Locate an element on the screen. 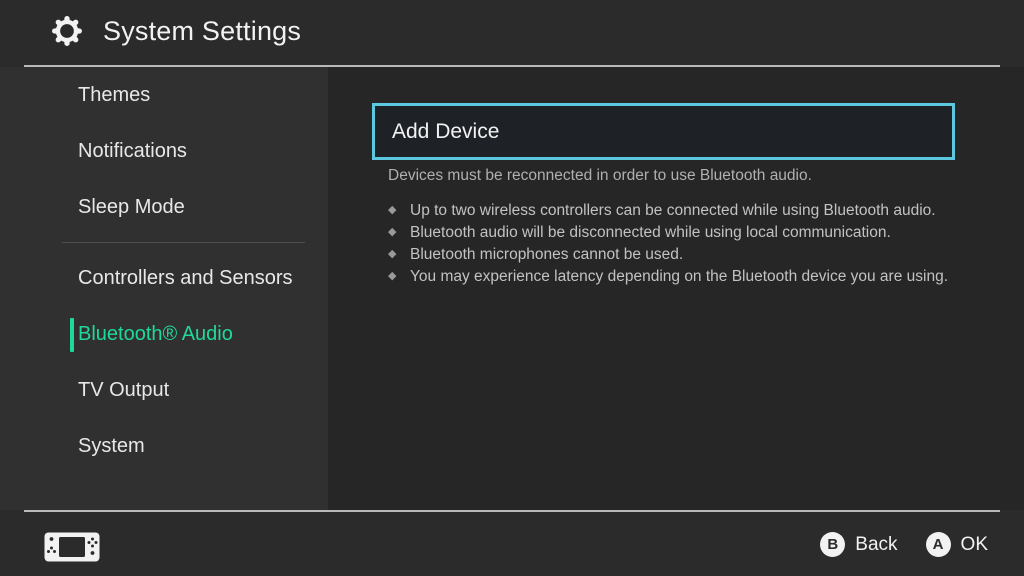 The height and width of the screenshot is (576, 1024). sidebar-item-label: Bluetooth® Audio is located at coordinates (155, 334).